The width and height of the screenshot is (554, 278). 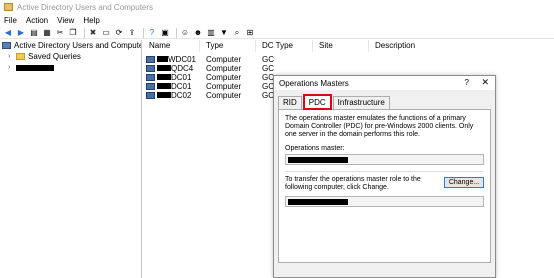 I want to click on up-icon: ▤, so click(x=34, y=33).